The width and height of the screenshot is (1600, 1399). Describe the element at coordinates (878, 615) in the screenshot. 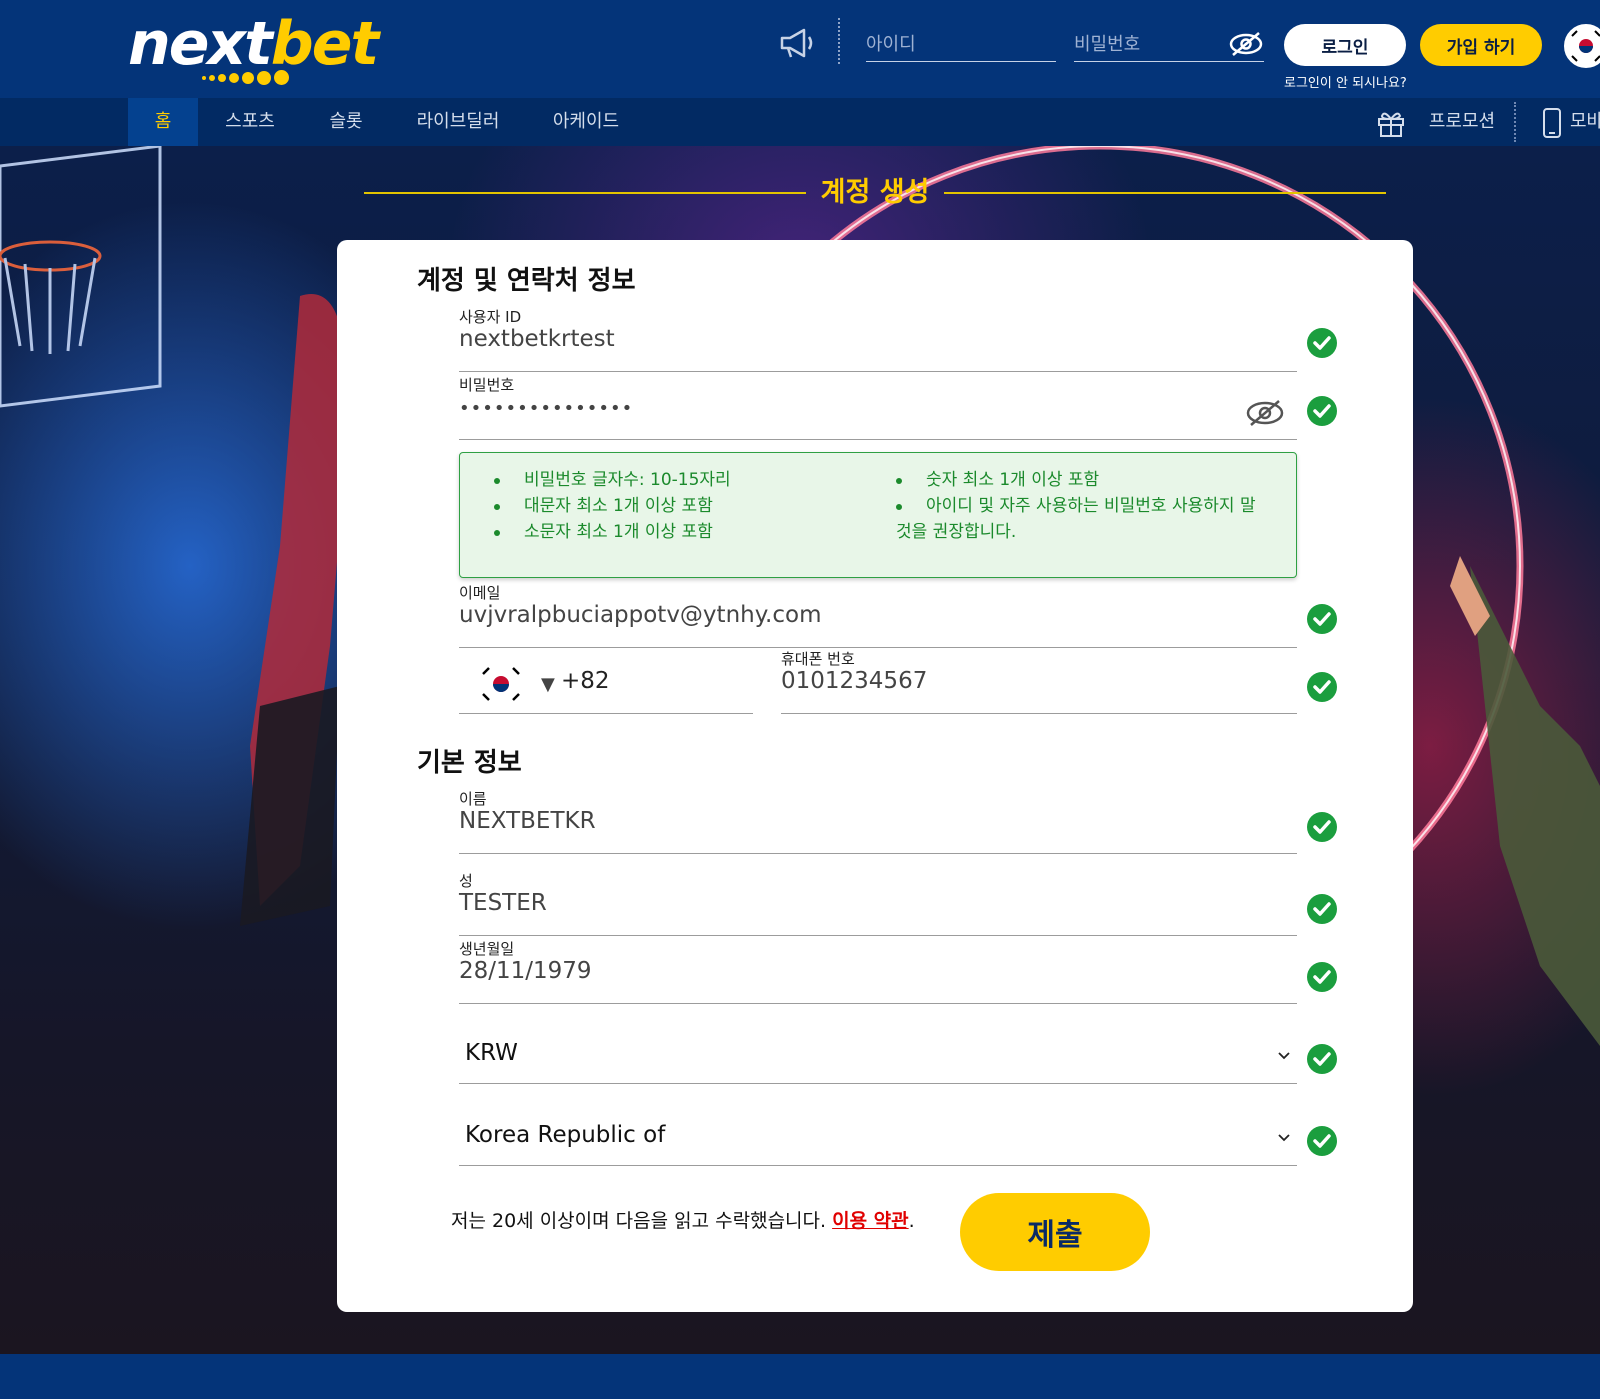

I see `email-field: 이메일 uvjvralpbuciappotv@ytnhy.com` at that location.